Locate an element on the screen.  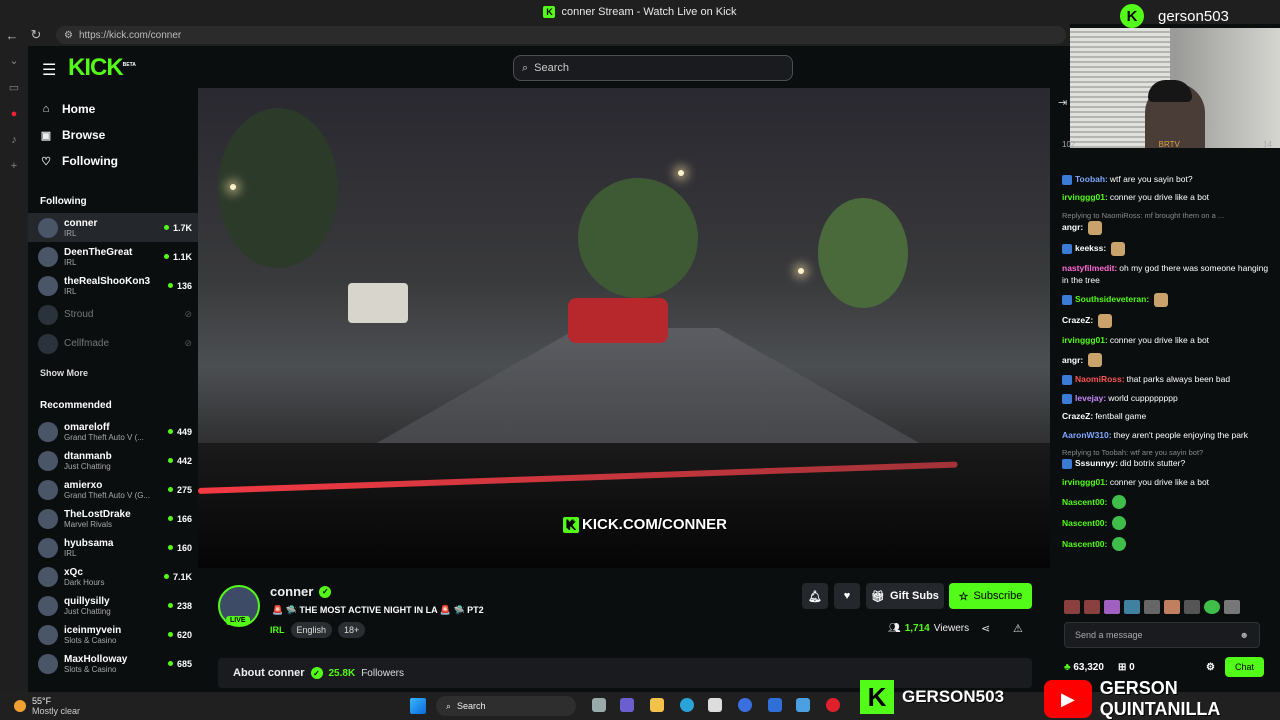
sidebar-item-following: ♡ Following is located at coordinates (113, 161).